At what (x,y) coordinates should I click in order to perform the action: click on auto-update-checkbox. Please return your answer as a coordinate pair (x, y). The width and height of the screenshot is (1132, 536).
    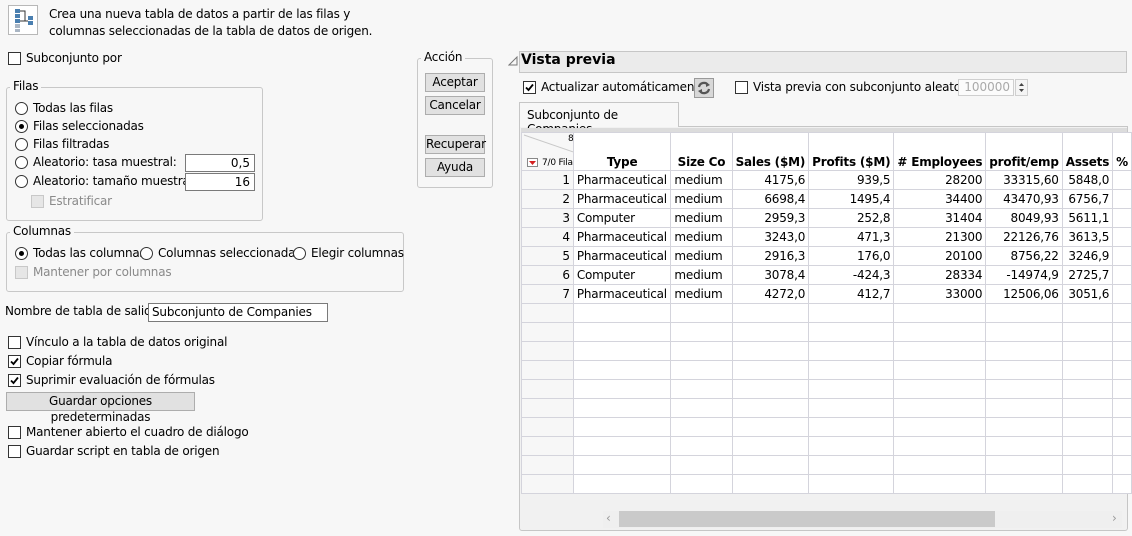
    Looking at the image, I should click on (529, 87).